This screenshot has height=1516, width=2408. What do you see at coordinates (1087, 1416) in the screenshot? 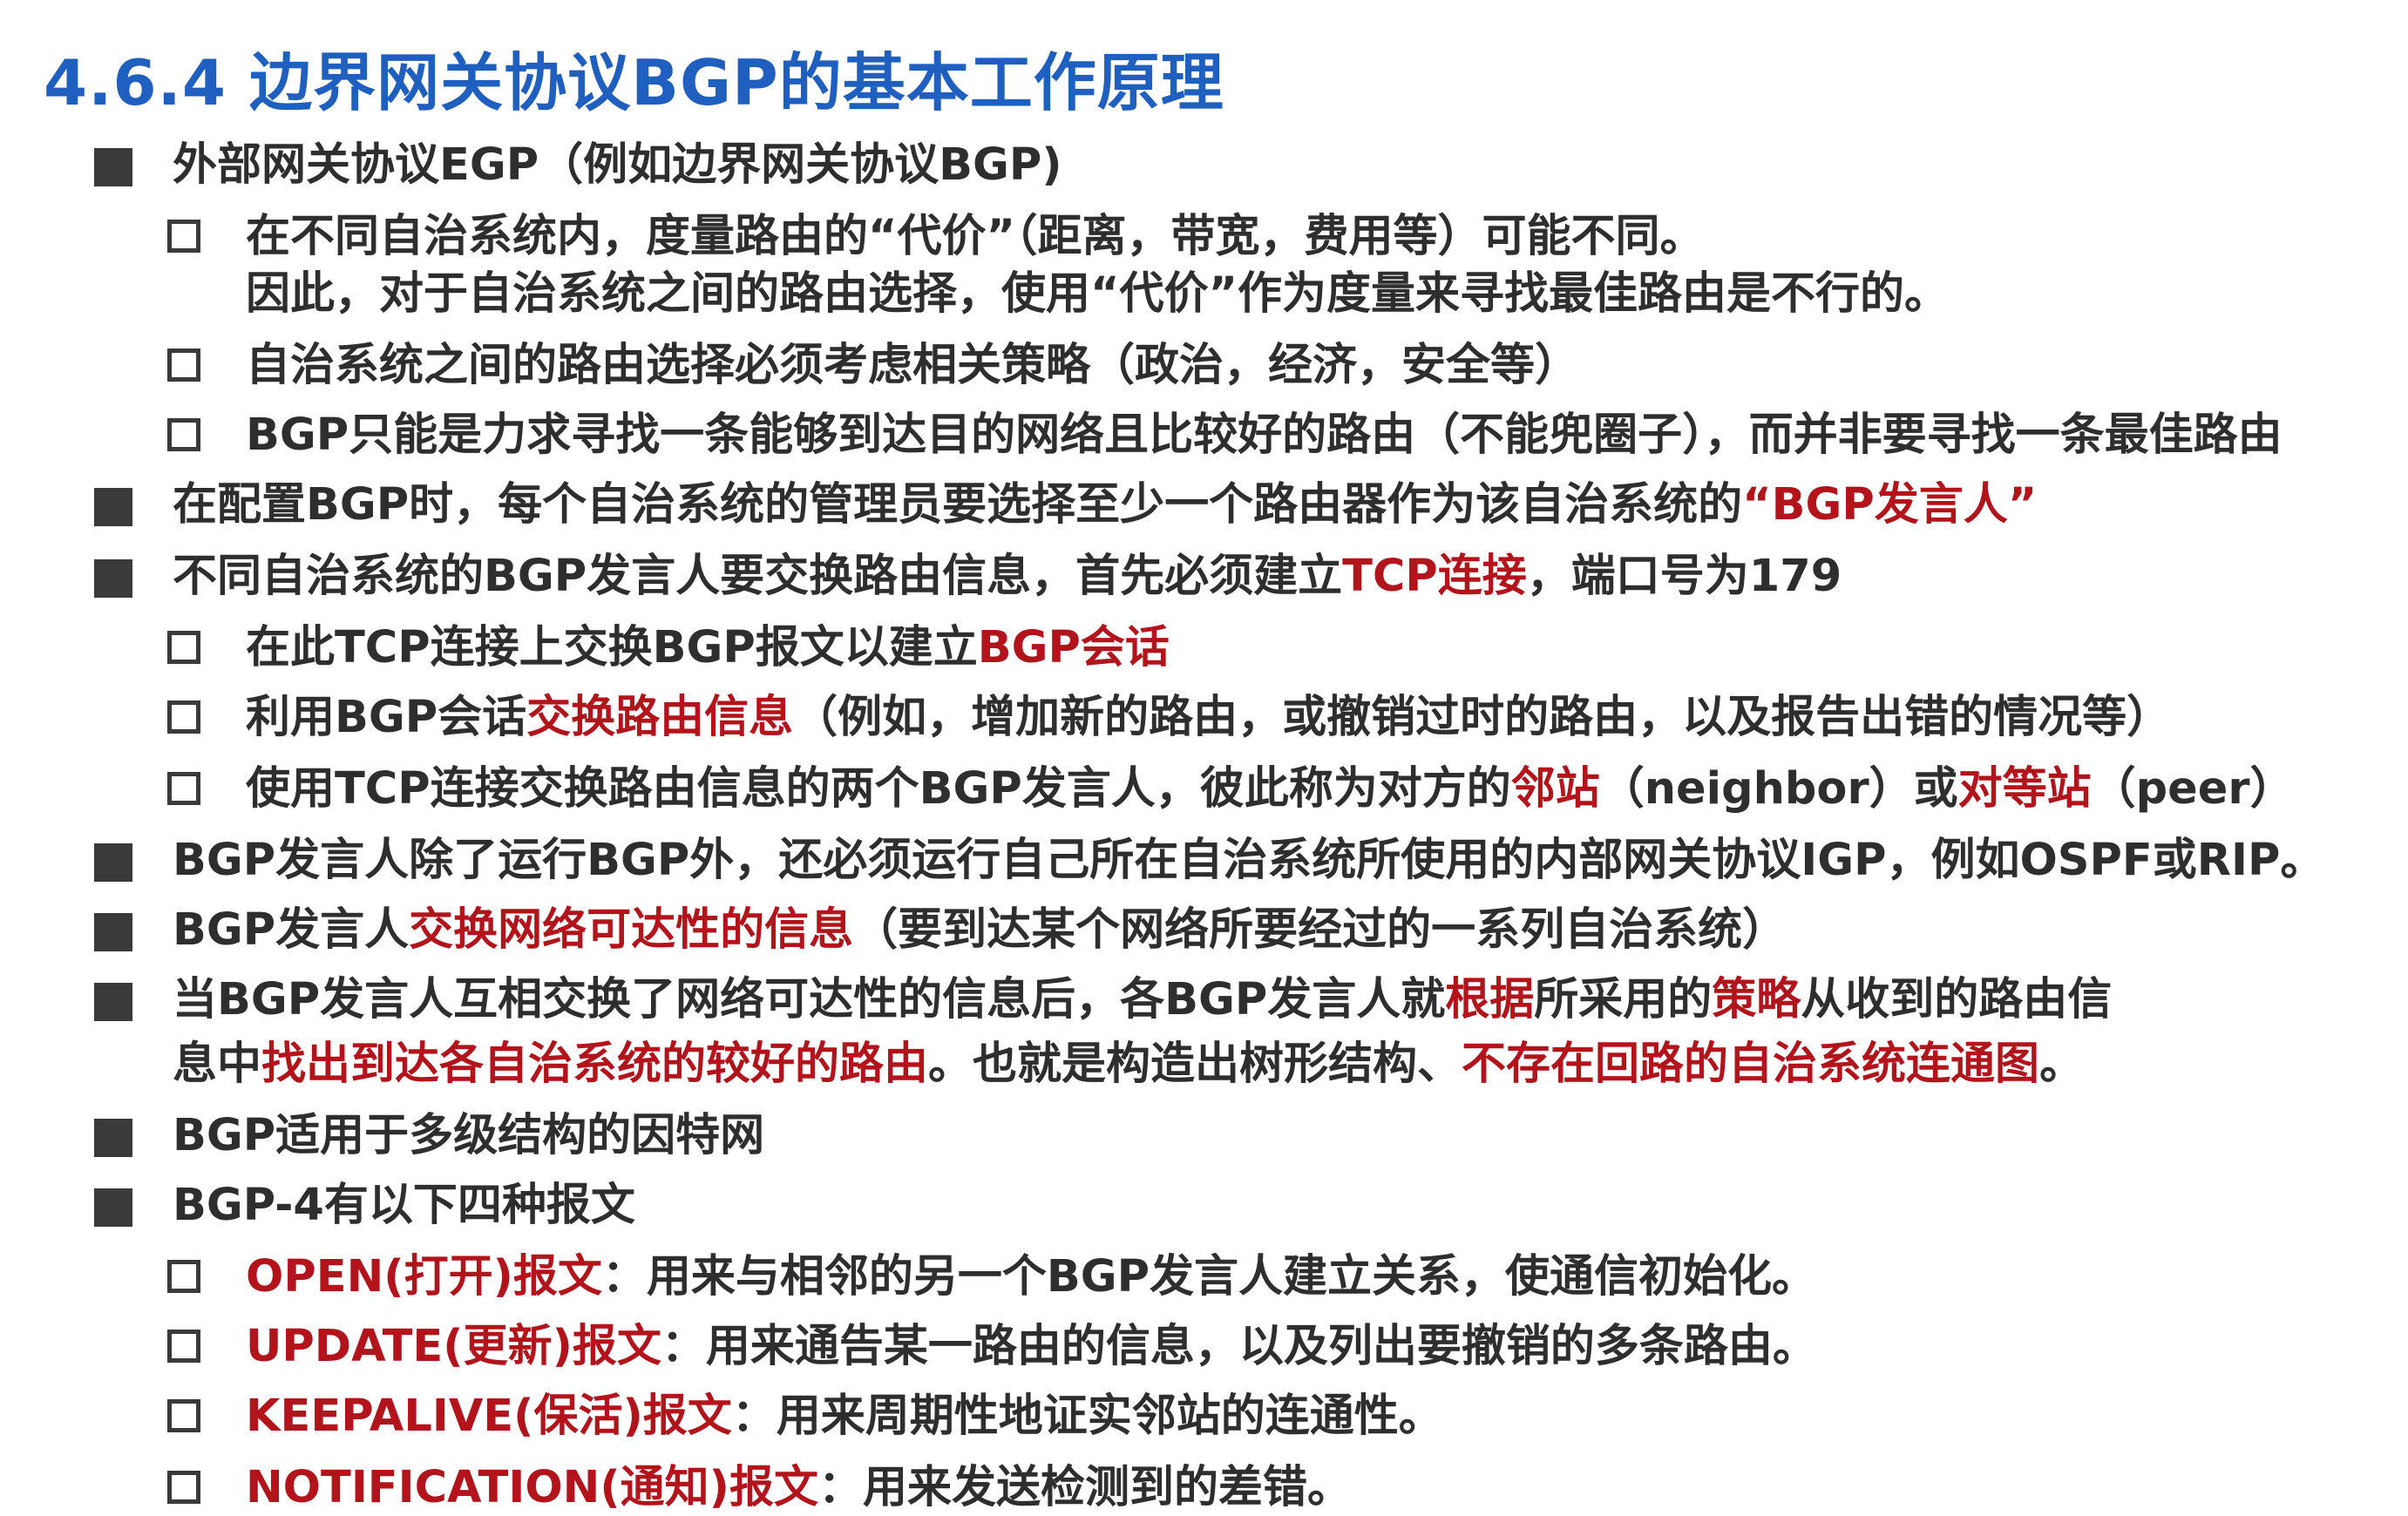
I see `text-segment: ：用来周期性地证实邻站的连通性。` at bounding box center [1087, 1416].